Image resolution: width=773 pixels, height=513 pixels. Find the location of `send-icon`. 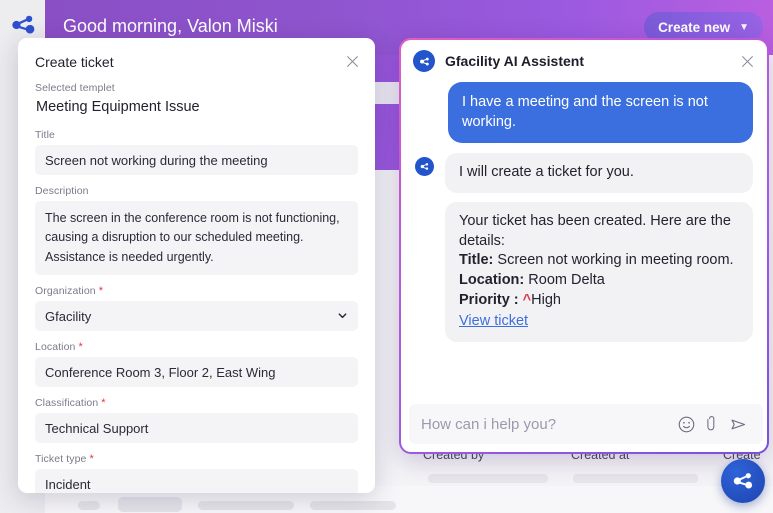

send-icon is located at coordinates (738, 424).